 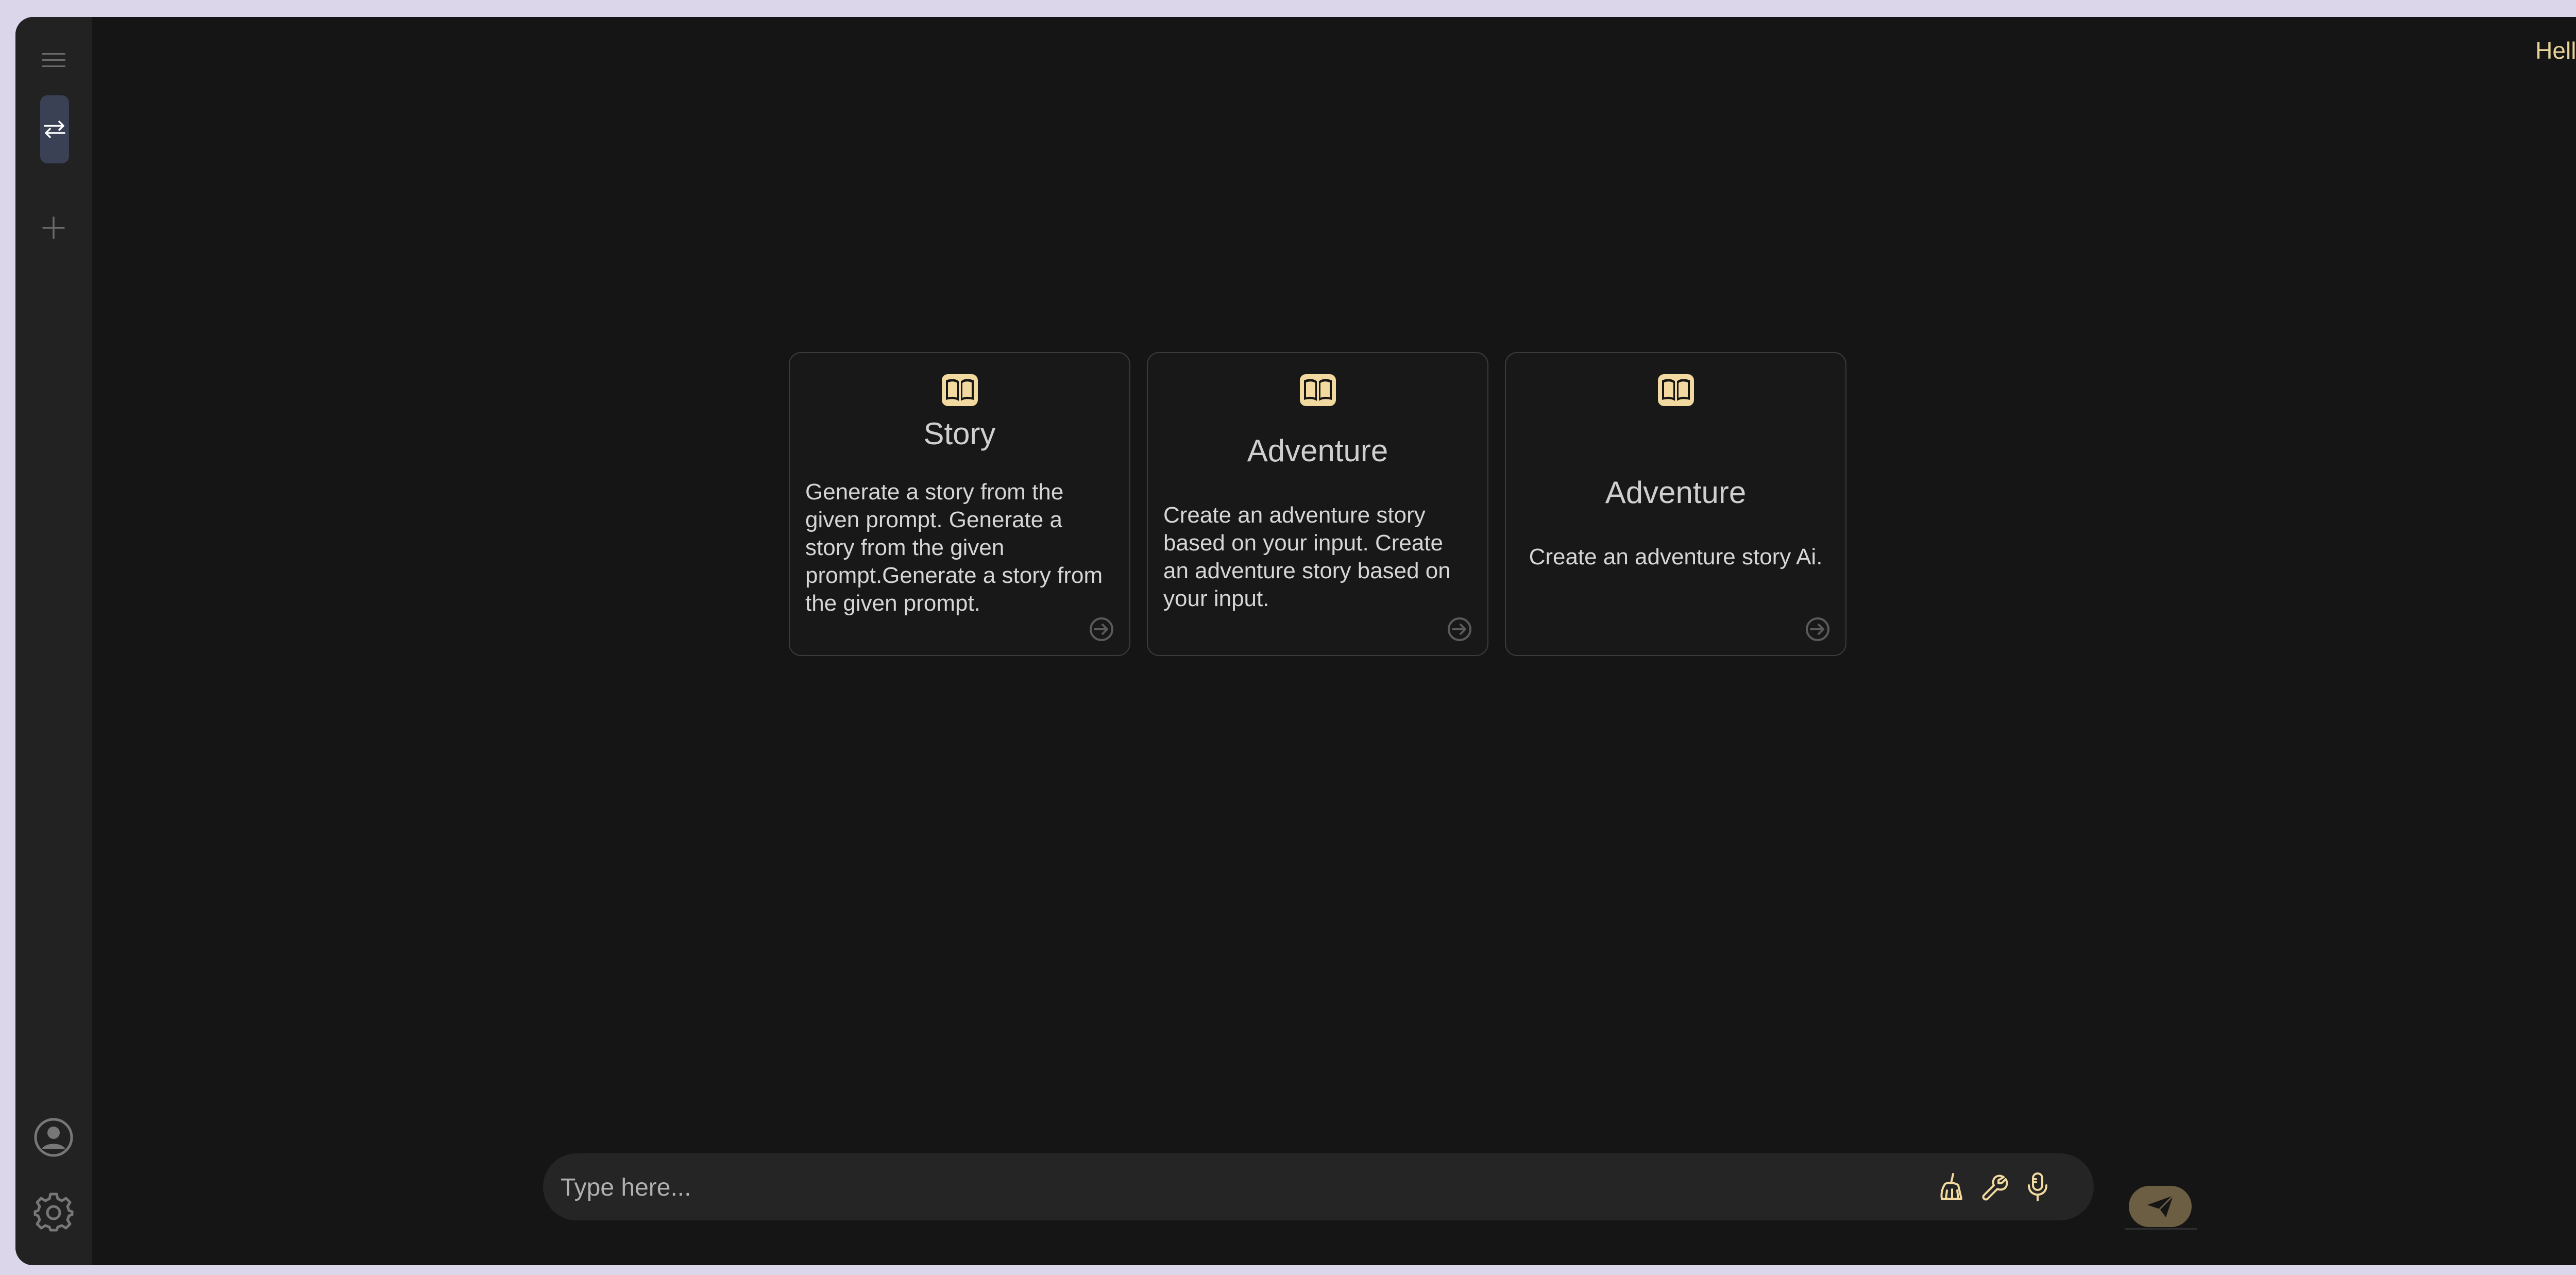 I want to click on user-circle-icon, so click(x=53, y=1137).